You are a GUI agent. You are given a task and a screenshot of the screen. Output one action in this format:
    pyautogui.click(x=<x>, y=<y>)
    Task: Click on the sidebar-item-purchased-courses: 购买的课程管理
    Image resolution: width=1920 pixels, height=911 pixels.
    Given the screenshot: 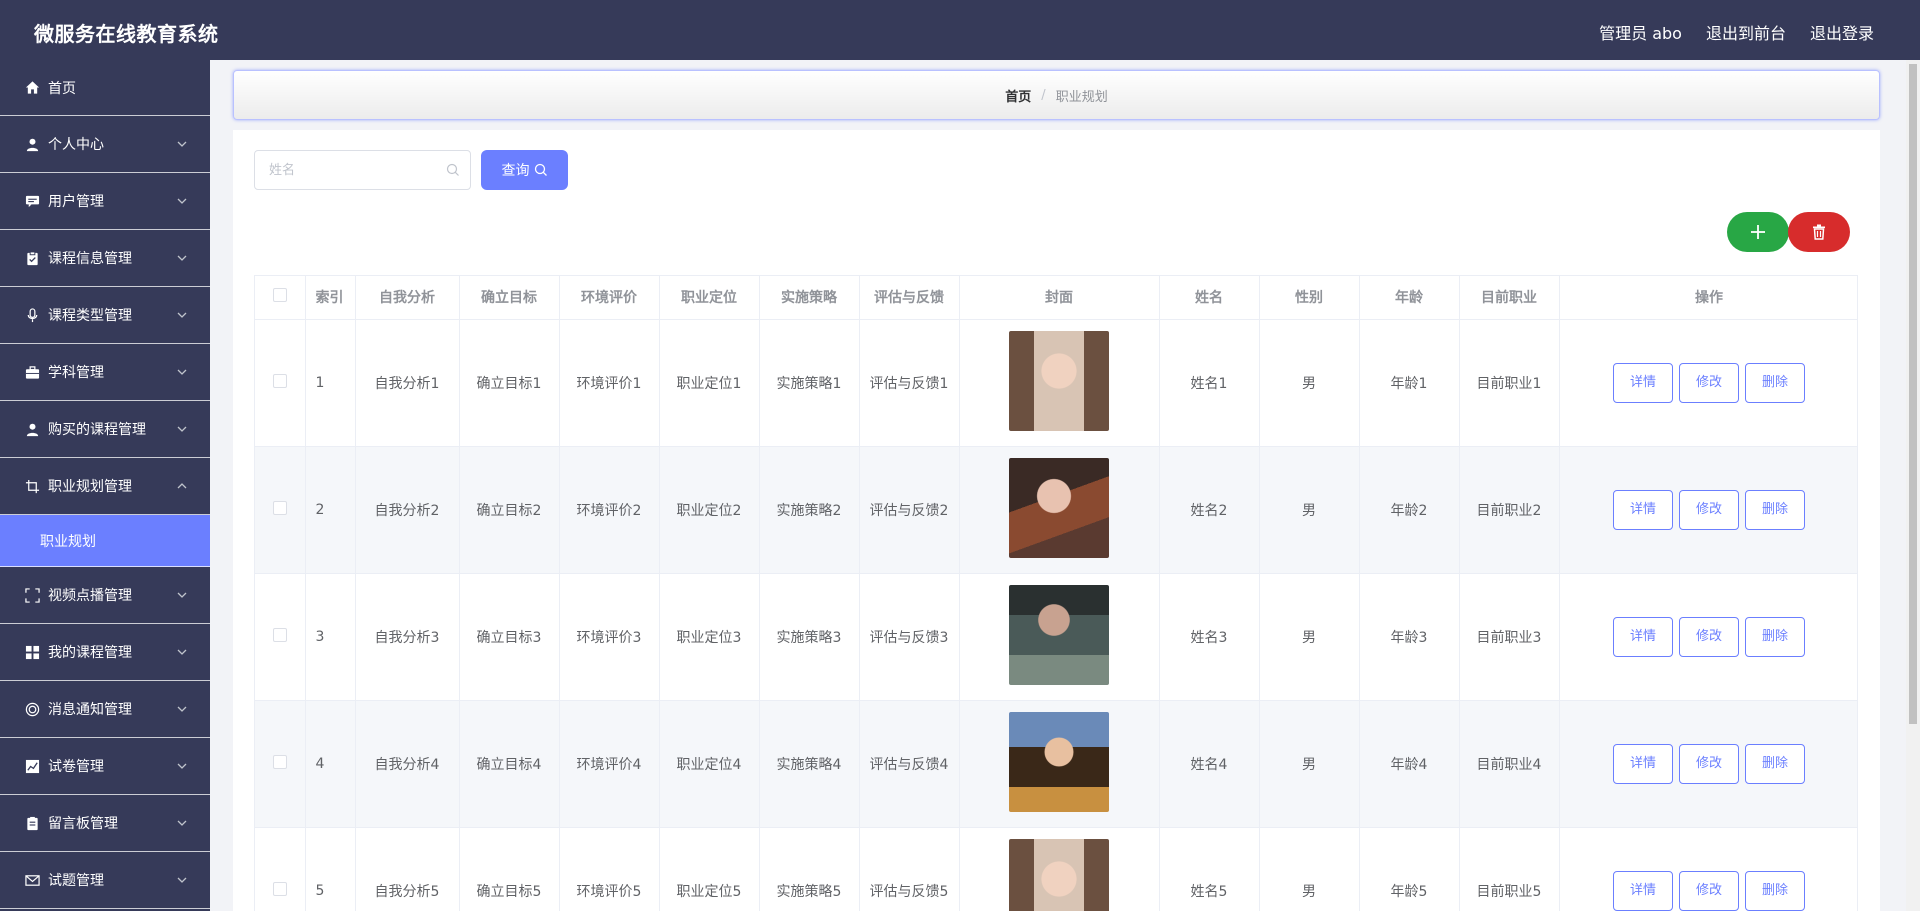 What is the action you would take?
    pyautogui.click(x=105, y=429)
    